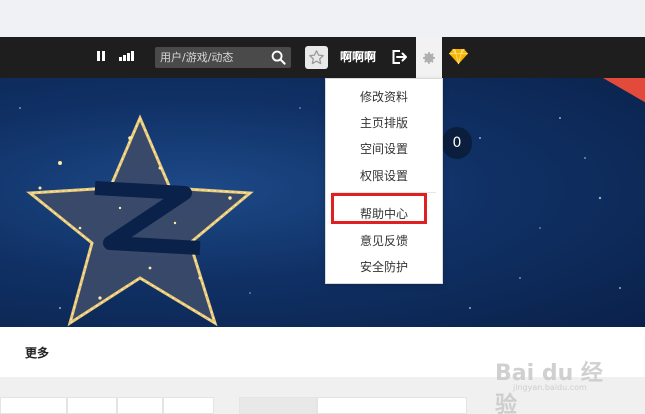  I want to click on menu-item-homepage-layout: 主页排版, so click(384, 123).